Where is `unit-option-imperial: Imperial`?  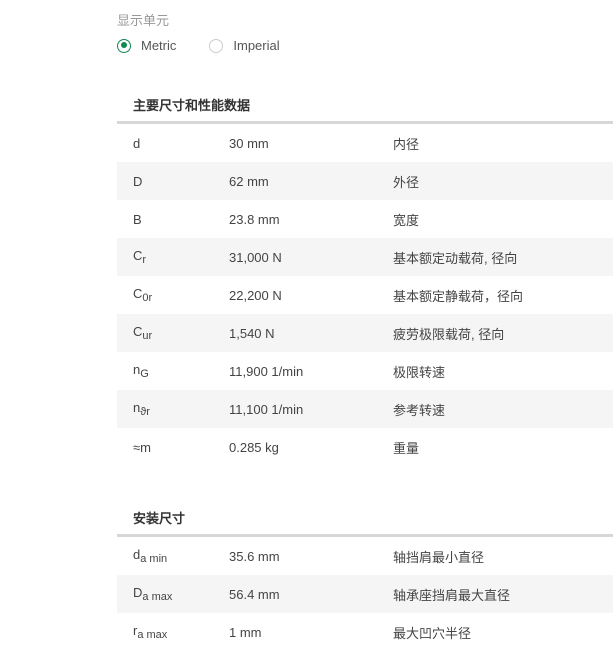
unit-option-imperial: Imperial is located at coordinates (244, 45).